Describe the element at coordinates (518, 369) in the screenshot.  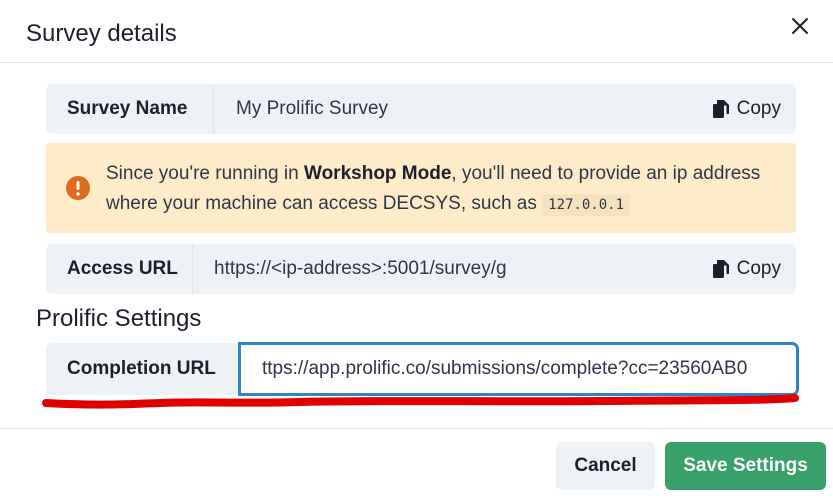
I see `completion-url-input` at that location.